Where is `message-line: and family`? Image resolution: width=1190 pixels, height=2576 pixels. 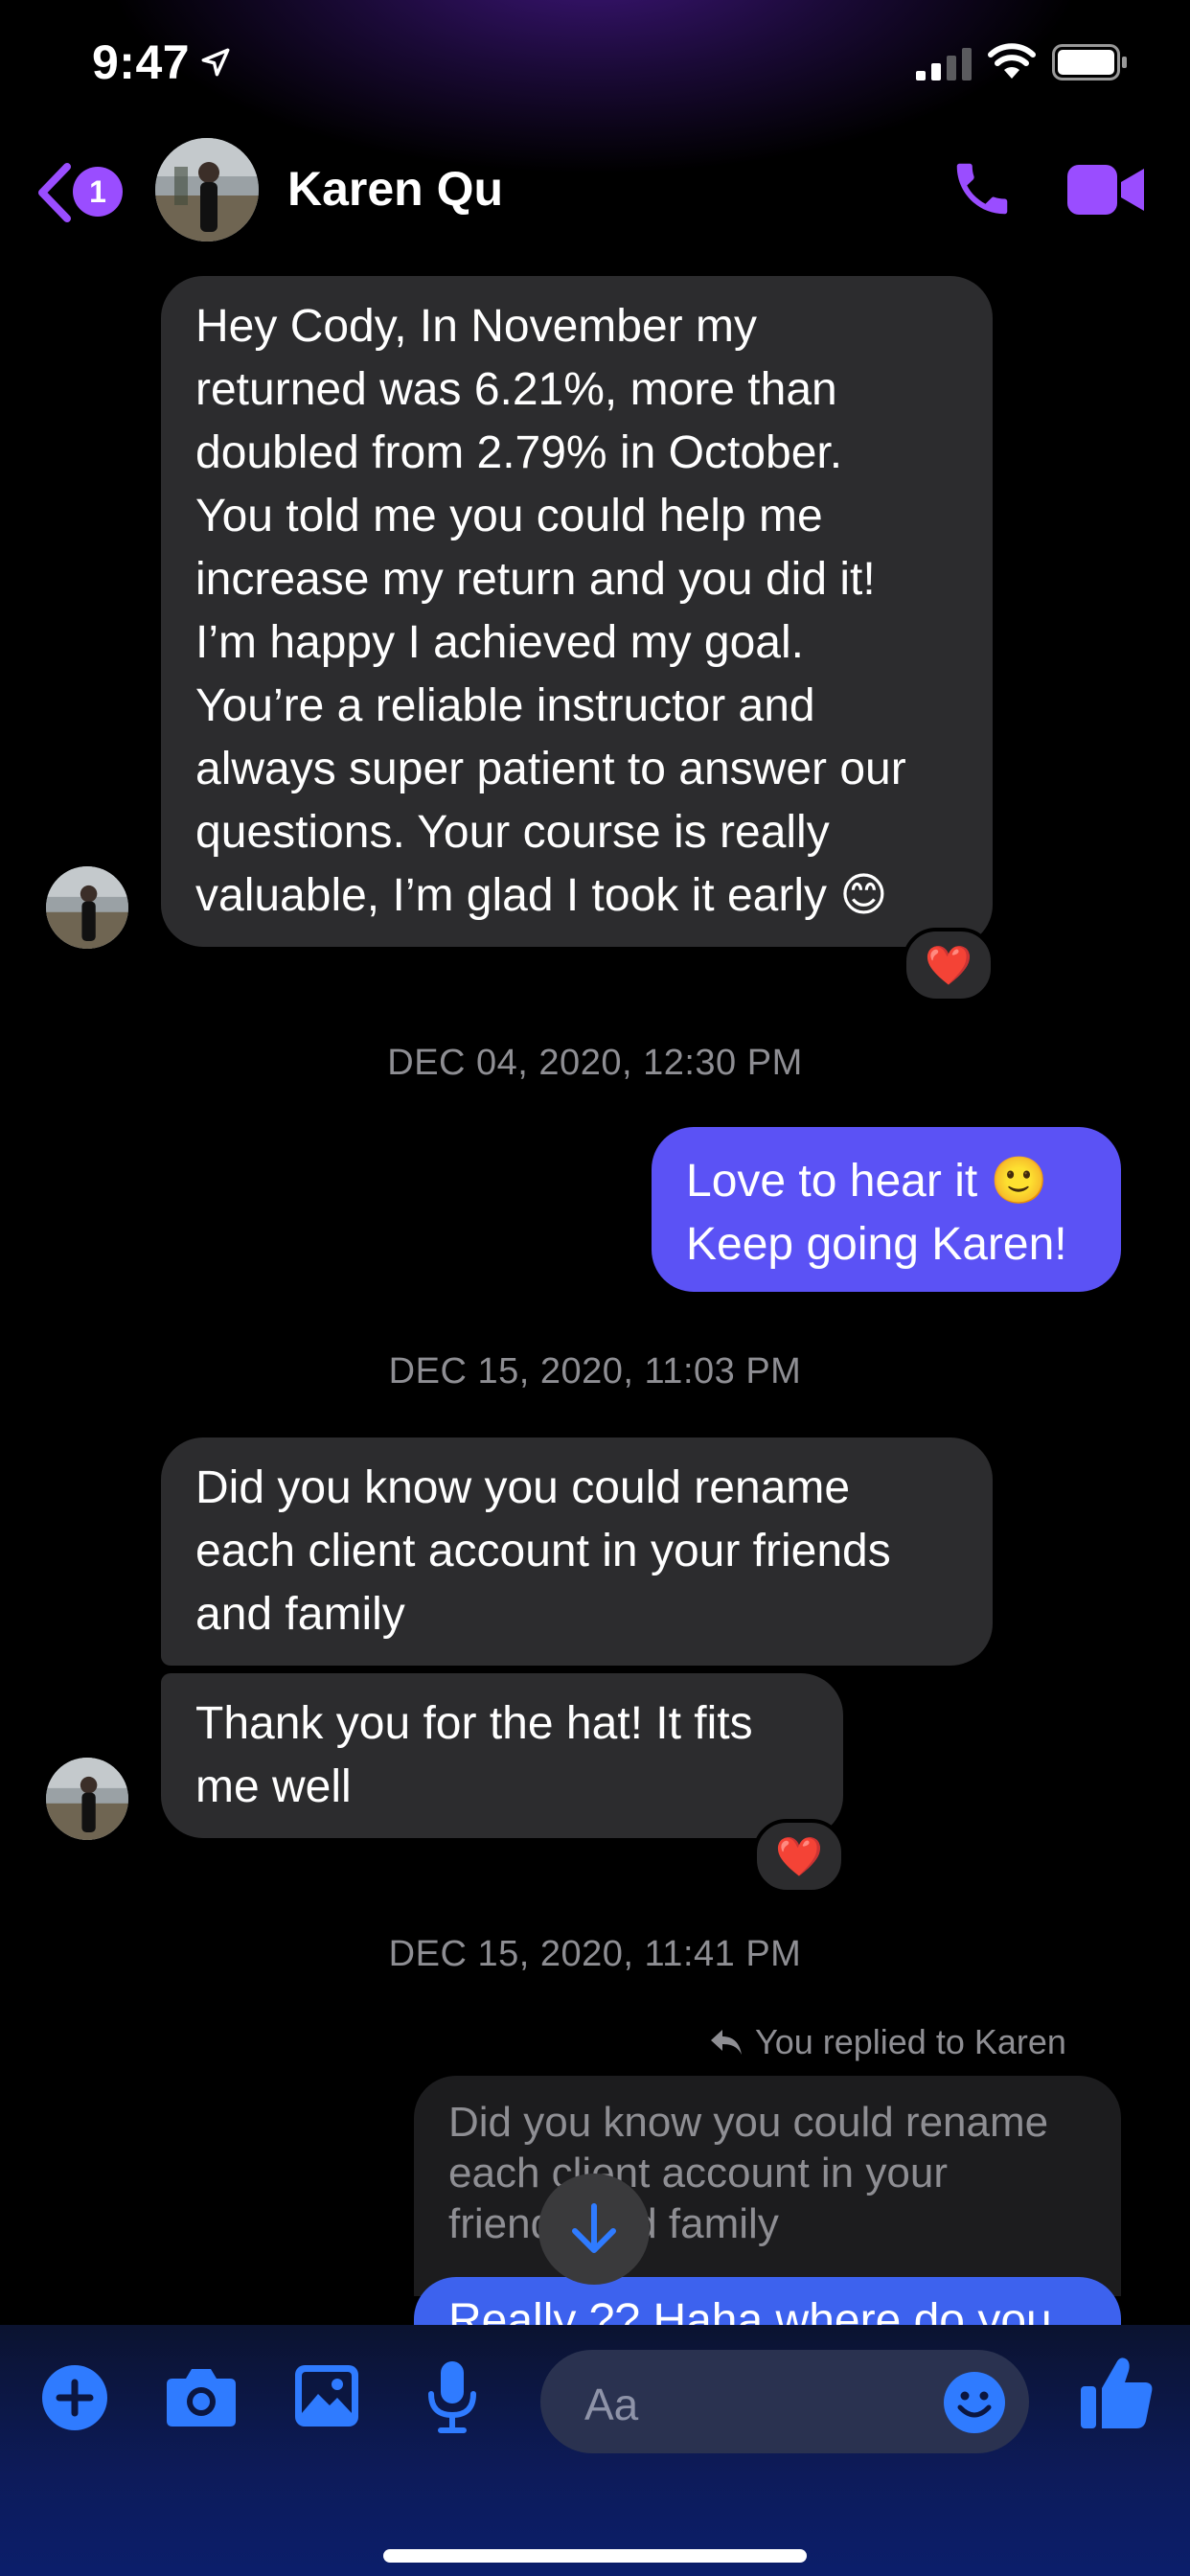
message-line: and family is located at coordinates (300, 1614).